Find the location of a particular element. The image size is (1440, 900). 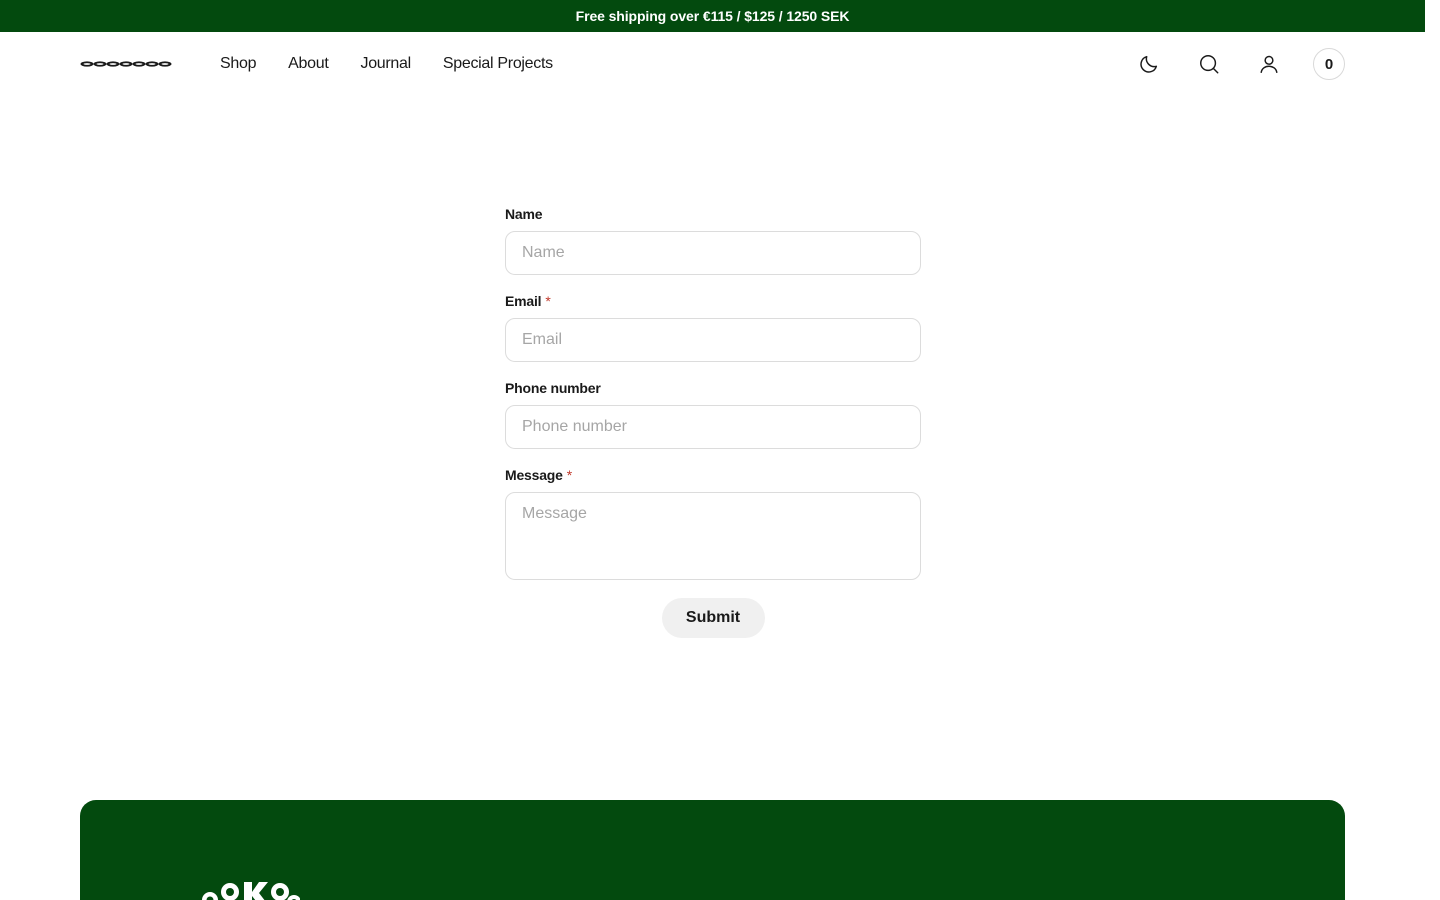

phone-field-group: Phone number is located at coordinates (713, 414).